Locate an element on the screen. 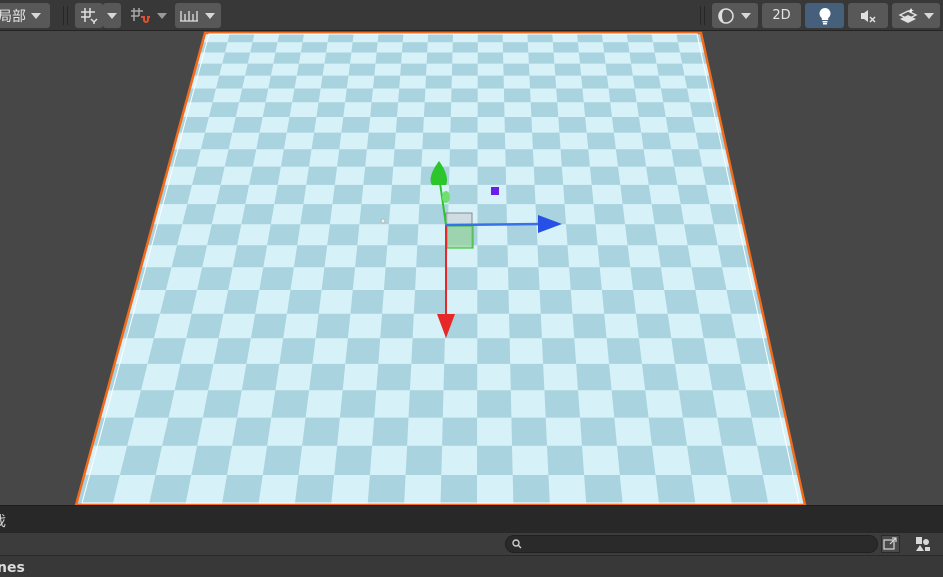 Image resolution: width=943 pixels, height=577 pixels. chevron-down-icon is located at coordinates (929, 15).